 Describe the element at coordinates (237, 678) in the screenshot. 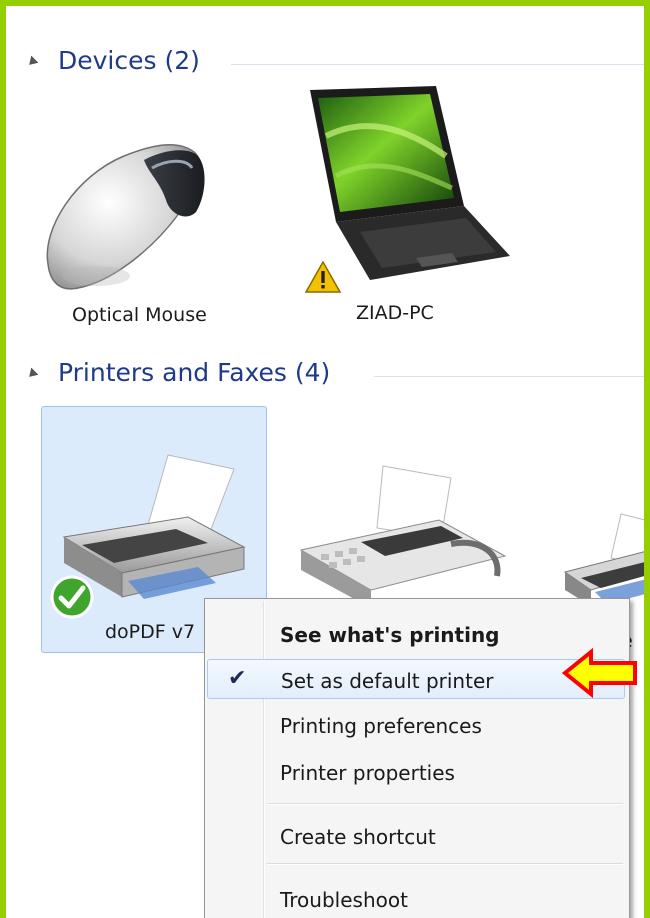

I see `checkmark-icon: ✔` at that location.